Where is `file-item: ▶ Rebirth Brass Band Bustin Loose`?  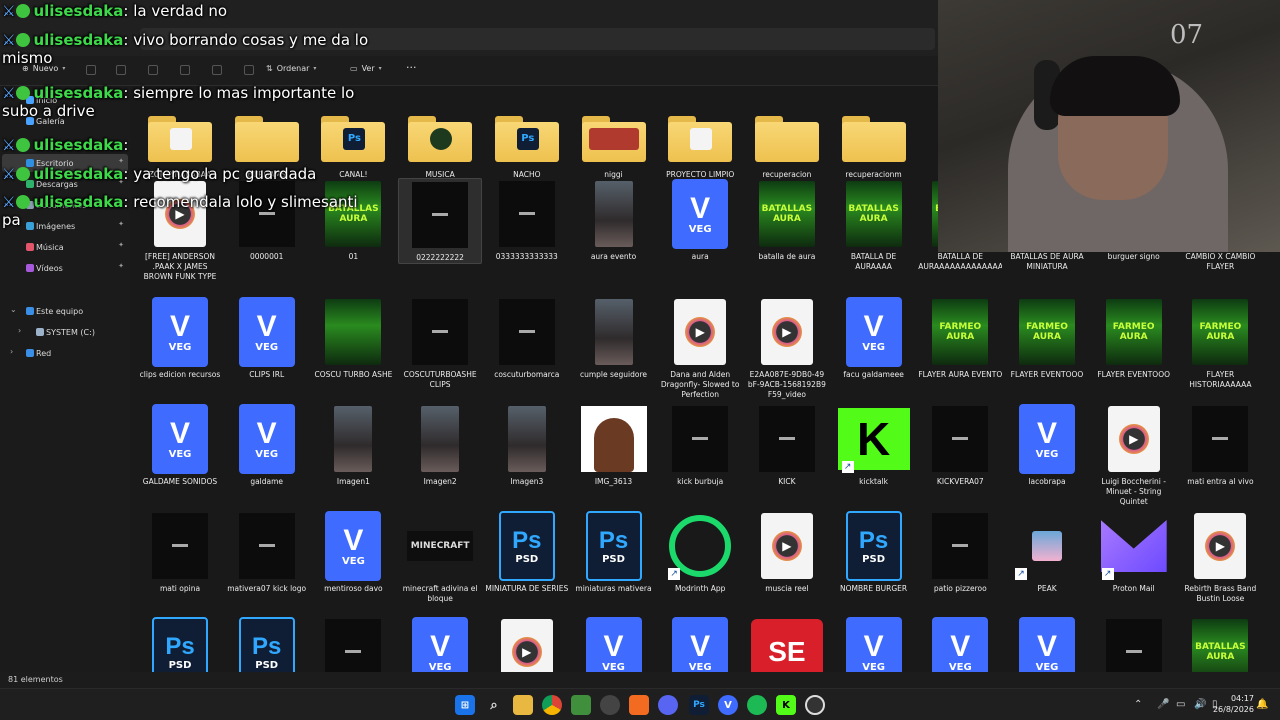 file-item: ▶ Rebirth Brass Band Bustin Loose is located at coordinates (1220, 557).